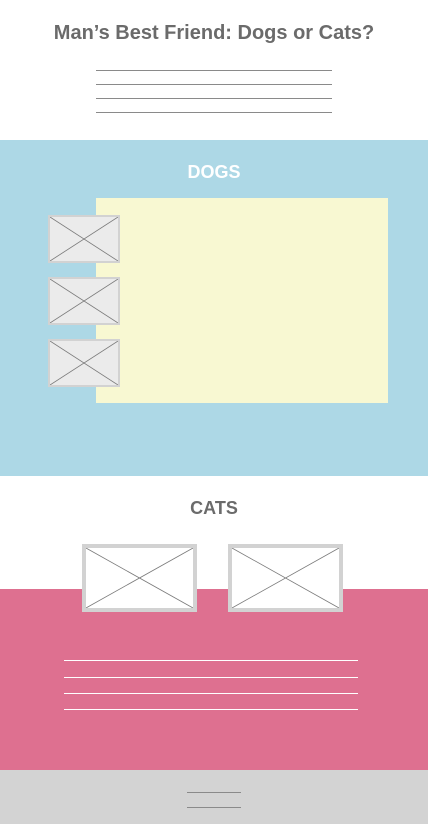  What do you see at coordinates (214, 797) in the screenshot?
I see `footer` at bounding box center [214, 797].